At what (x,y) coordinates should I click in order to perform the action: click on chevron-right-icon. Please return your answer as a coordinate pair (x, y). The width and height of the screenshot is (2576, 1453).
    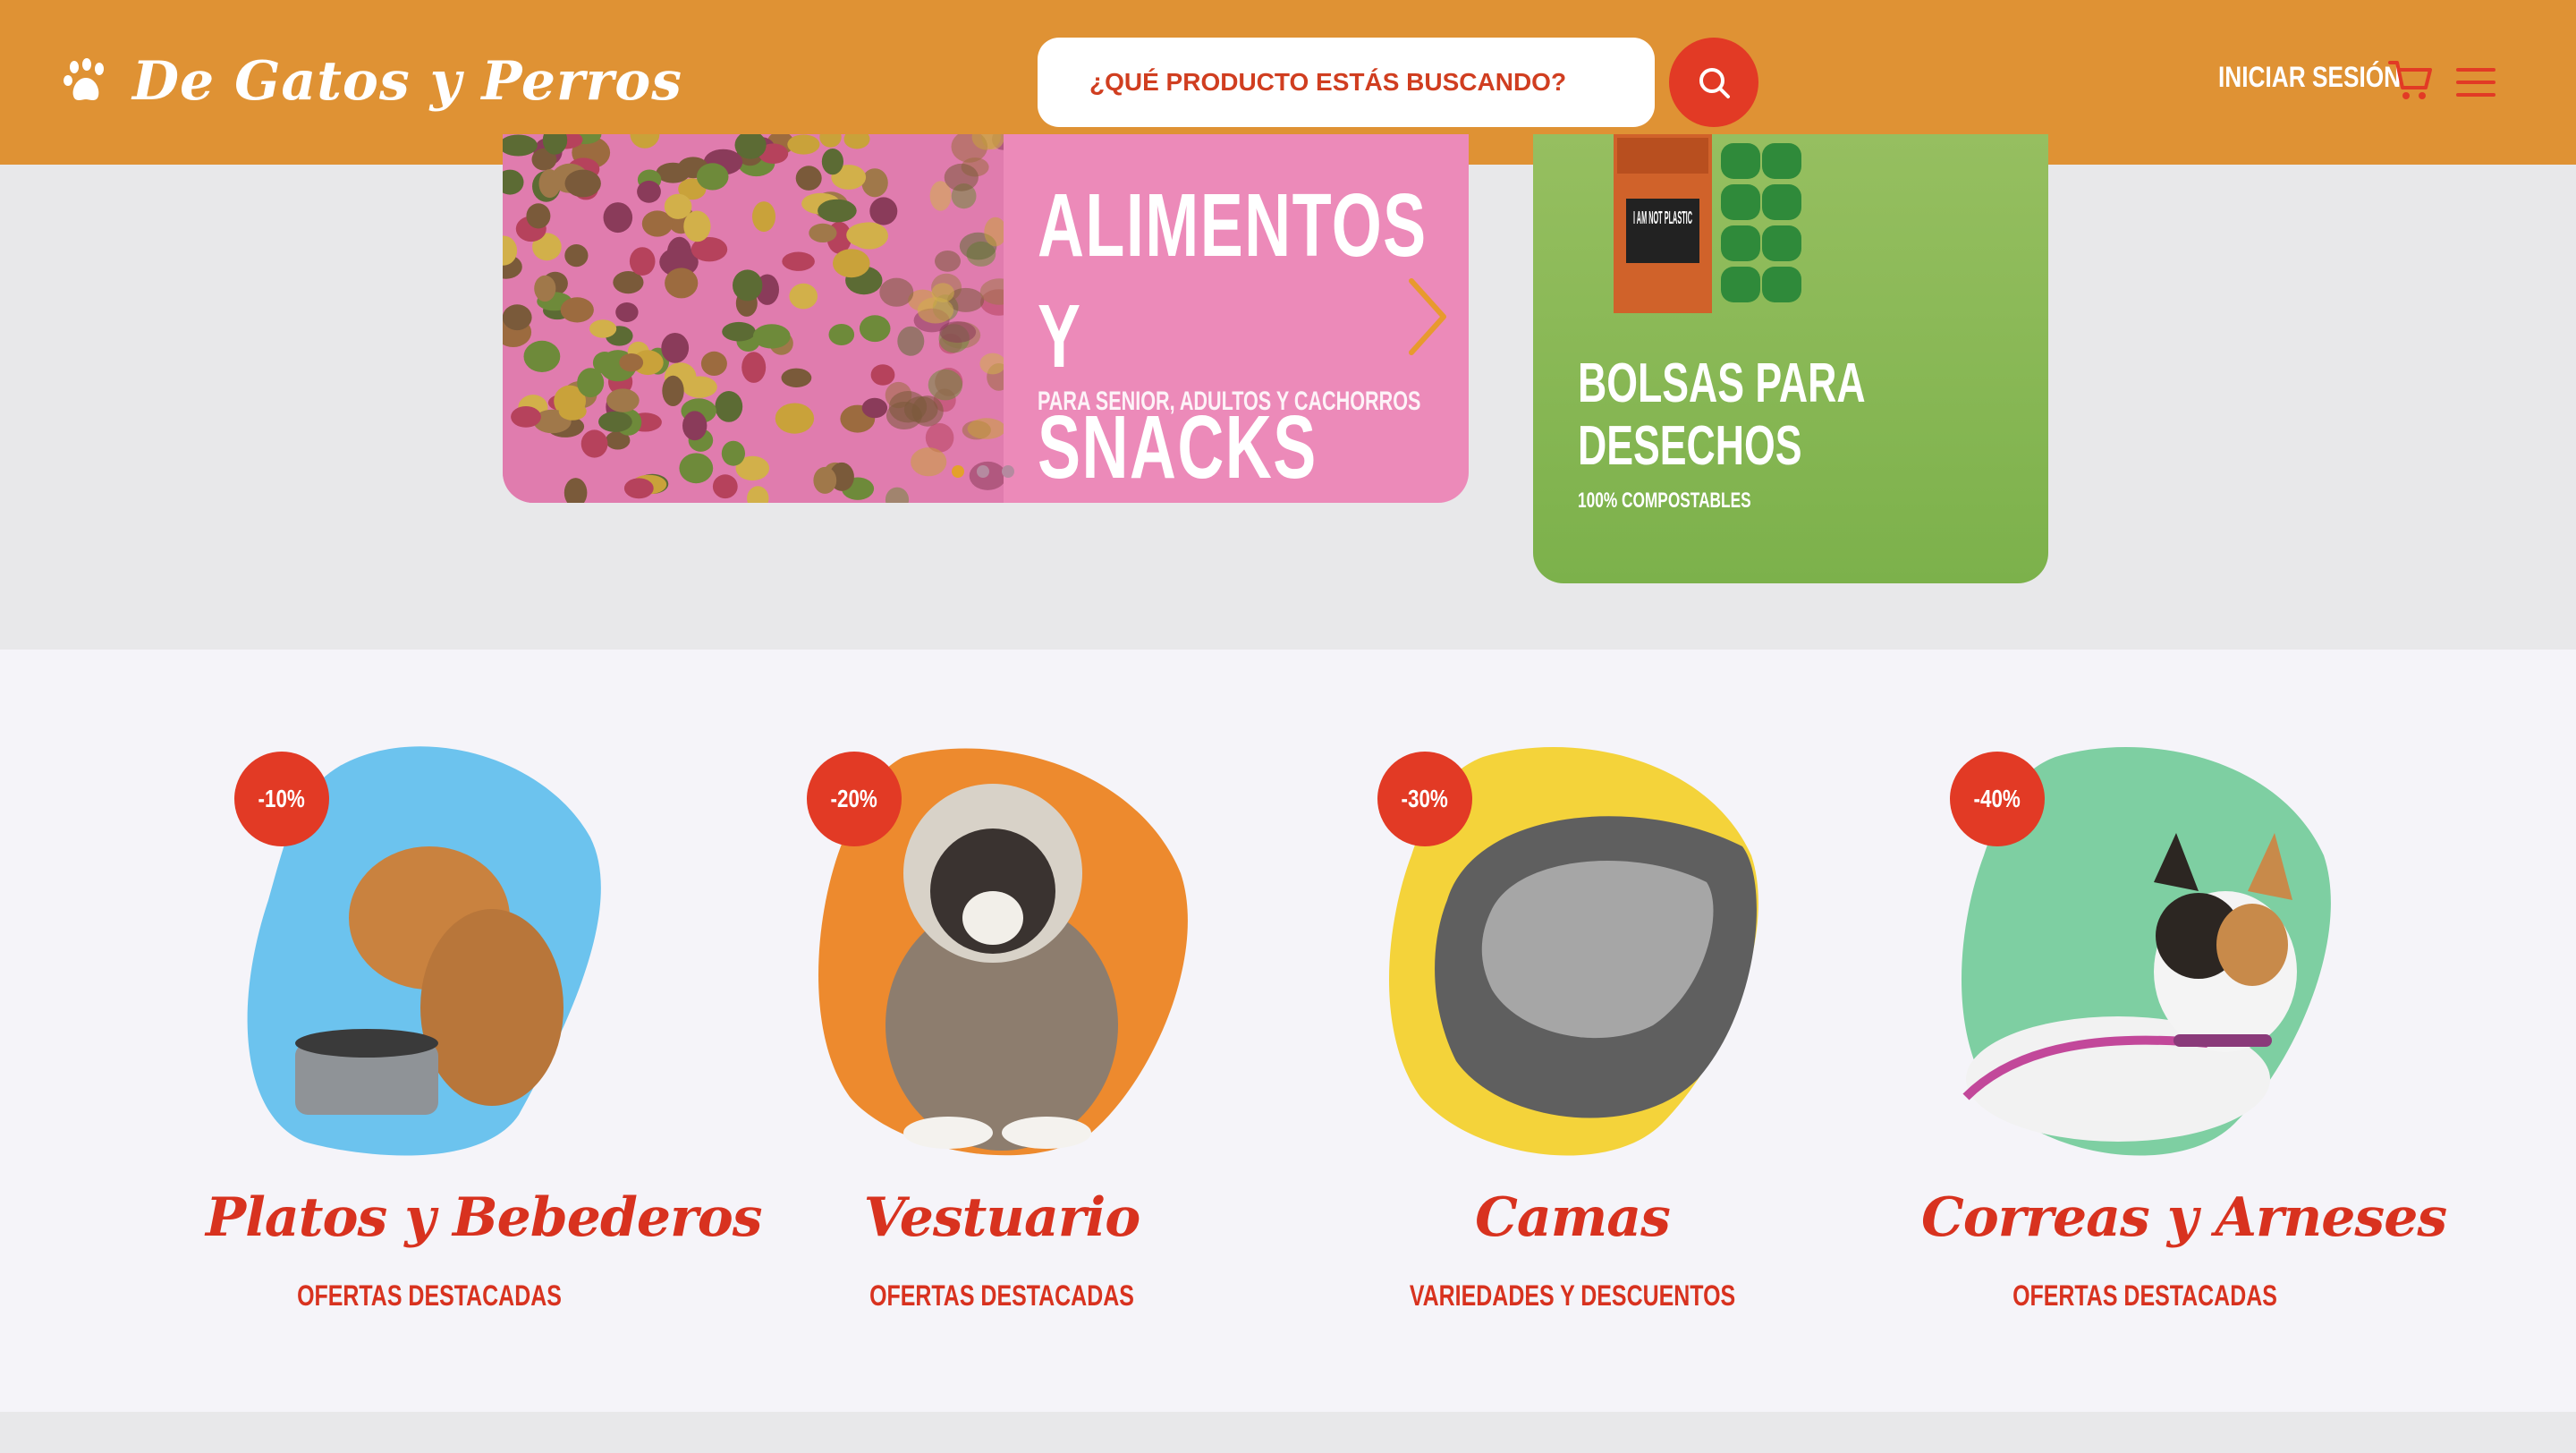
    Looking at the image, I should click on (1427, 316).